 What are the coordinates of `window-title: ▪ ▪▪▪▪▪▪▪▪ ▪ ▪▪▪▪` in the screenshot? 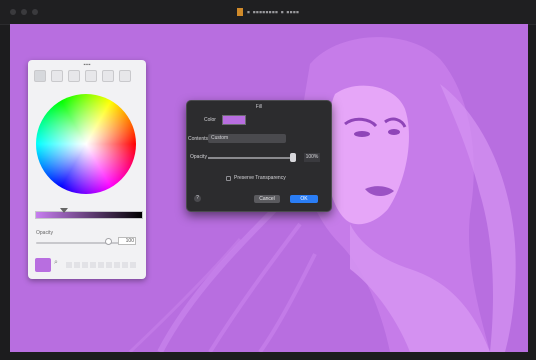 It's located at (268, 12).